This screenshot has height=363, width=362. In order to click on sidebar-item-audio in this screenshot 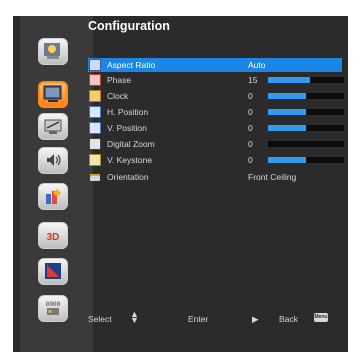, I will do `click(53, 160)`.